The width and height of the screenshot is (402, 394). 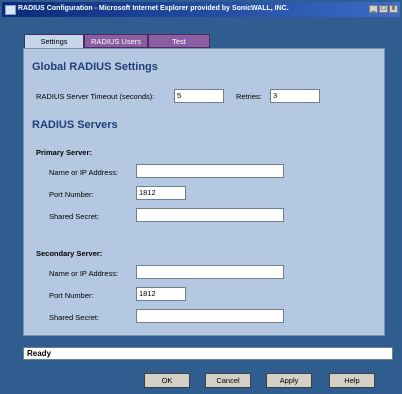 What do you see at coordinates (289, 380) in the screenshot?
I see `apply-button: Apply` at bounding box center [289, 380].